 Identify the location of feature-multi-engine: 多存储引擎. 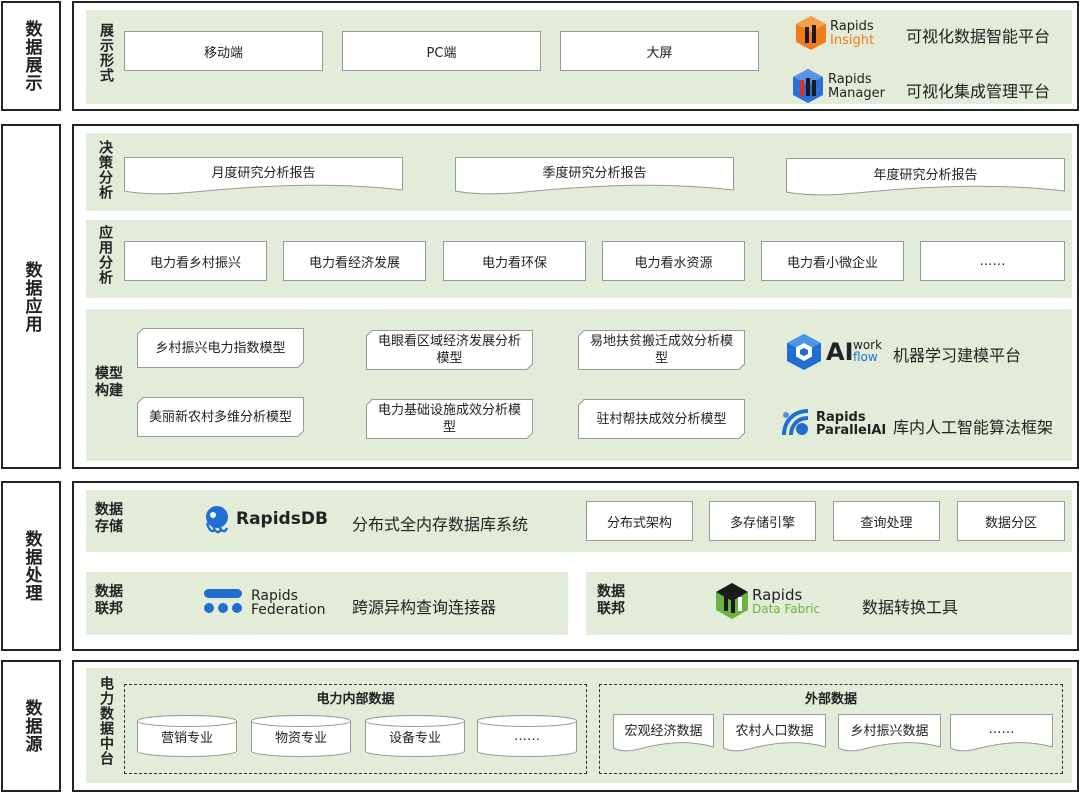
(762, 521).